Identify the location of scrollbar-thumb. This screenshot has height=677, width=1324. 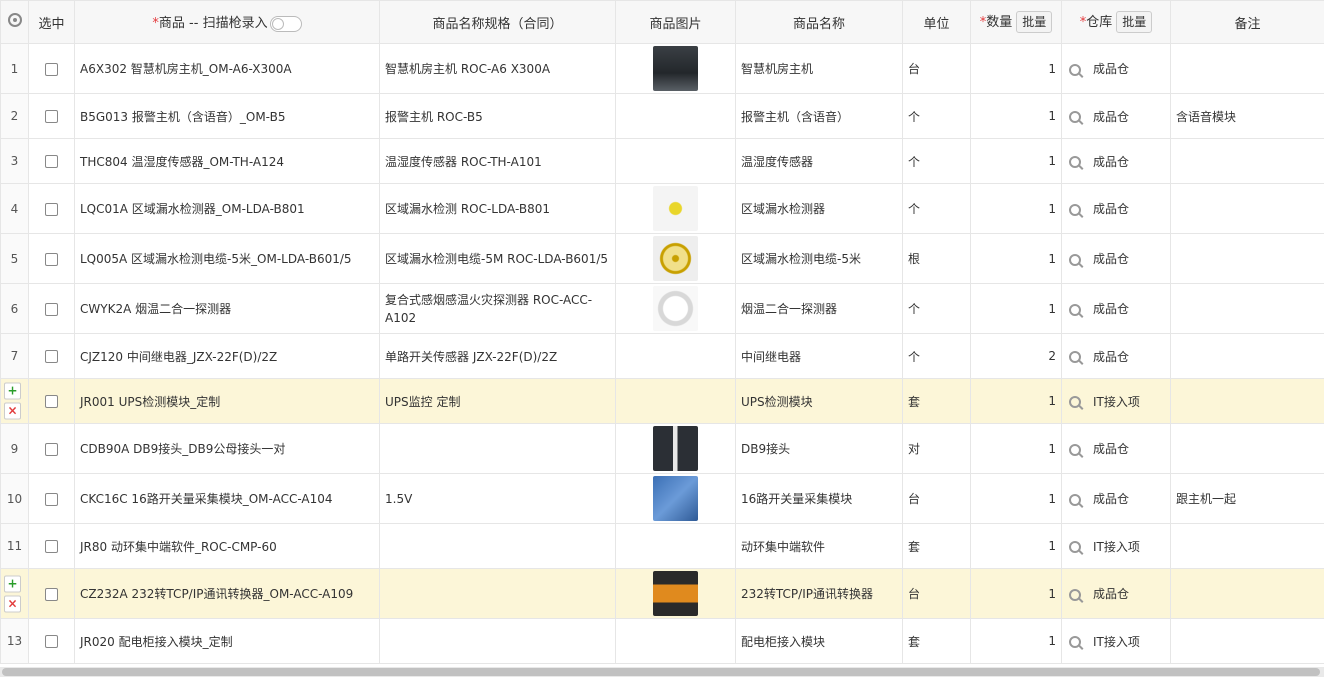
(661, 672).